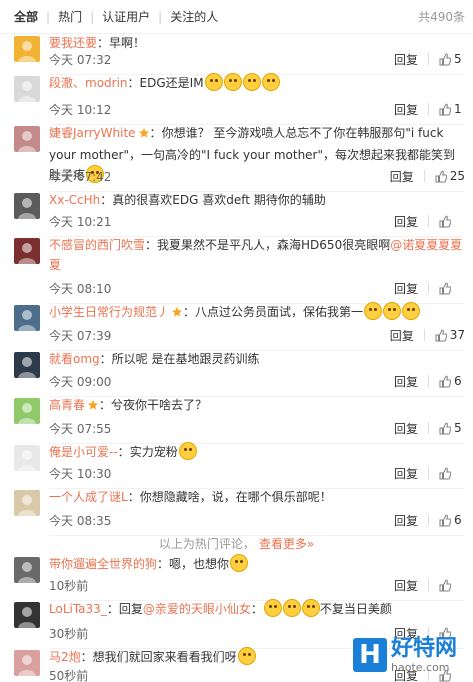 This screenshot has width=473, height=682. Describe the element at coordinates (109, 312) in the screenshot. I see `comment-username: 小学生日常行为规范丿` at that location.